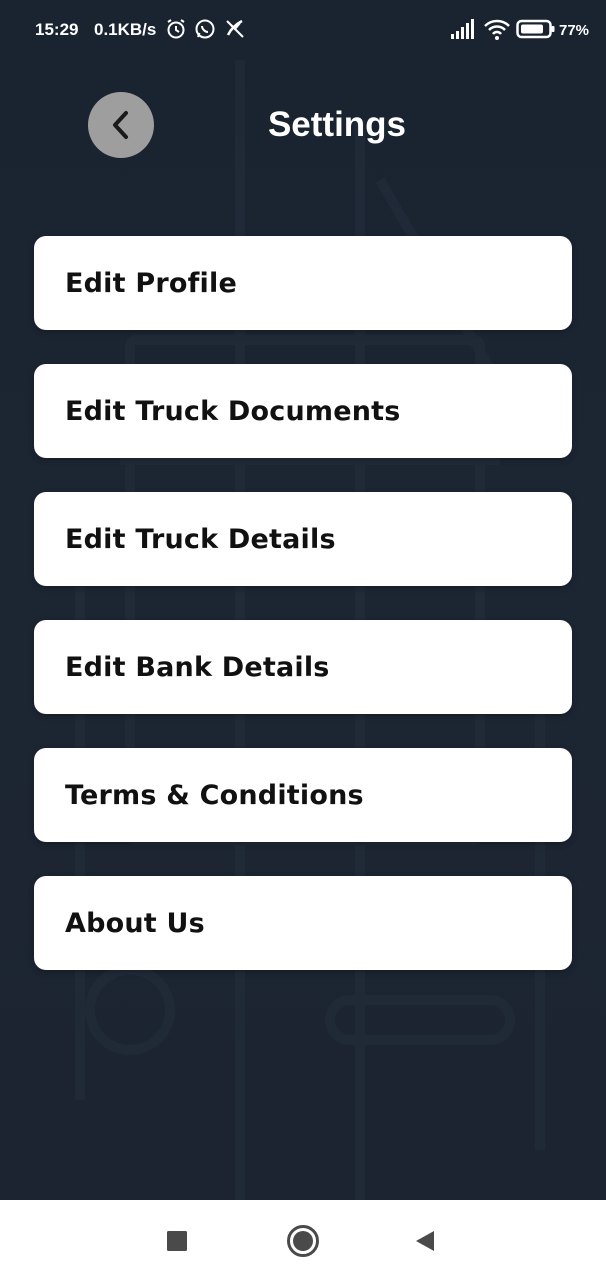  What do you see at coordinates (200, 539) in the screenshot?
I see `menu-item-label: Edit Truck Details` at bounding box center [200, 539].